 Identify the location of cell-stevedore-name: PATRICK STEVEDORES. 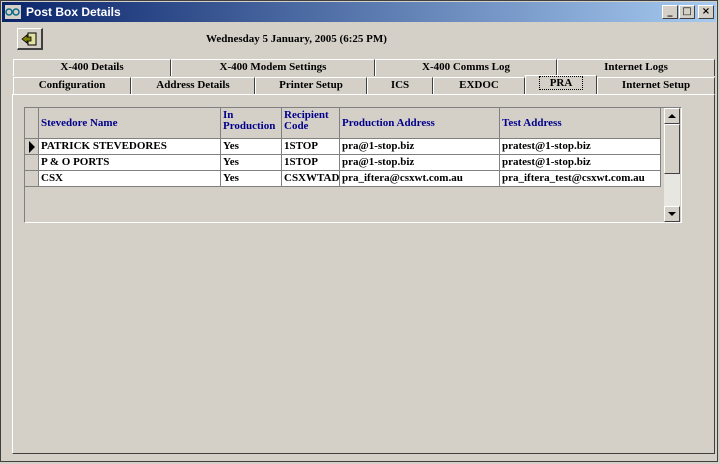
(130, 147).